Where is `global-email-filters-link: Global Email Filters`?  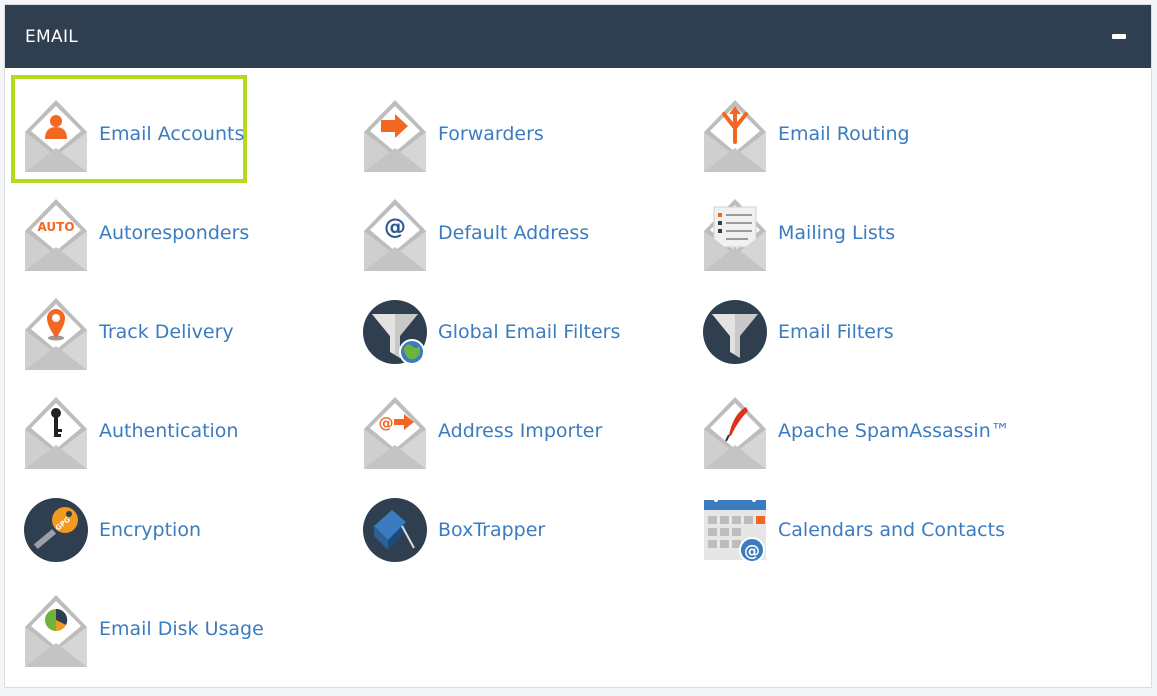
global-email-filters-link: Global Email Filters is located at coordinates (512, 332).